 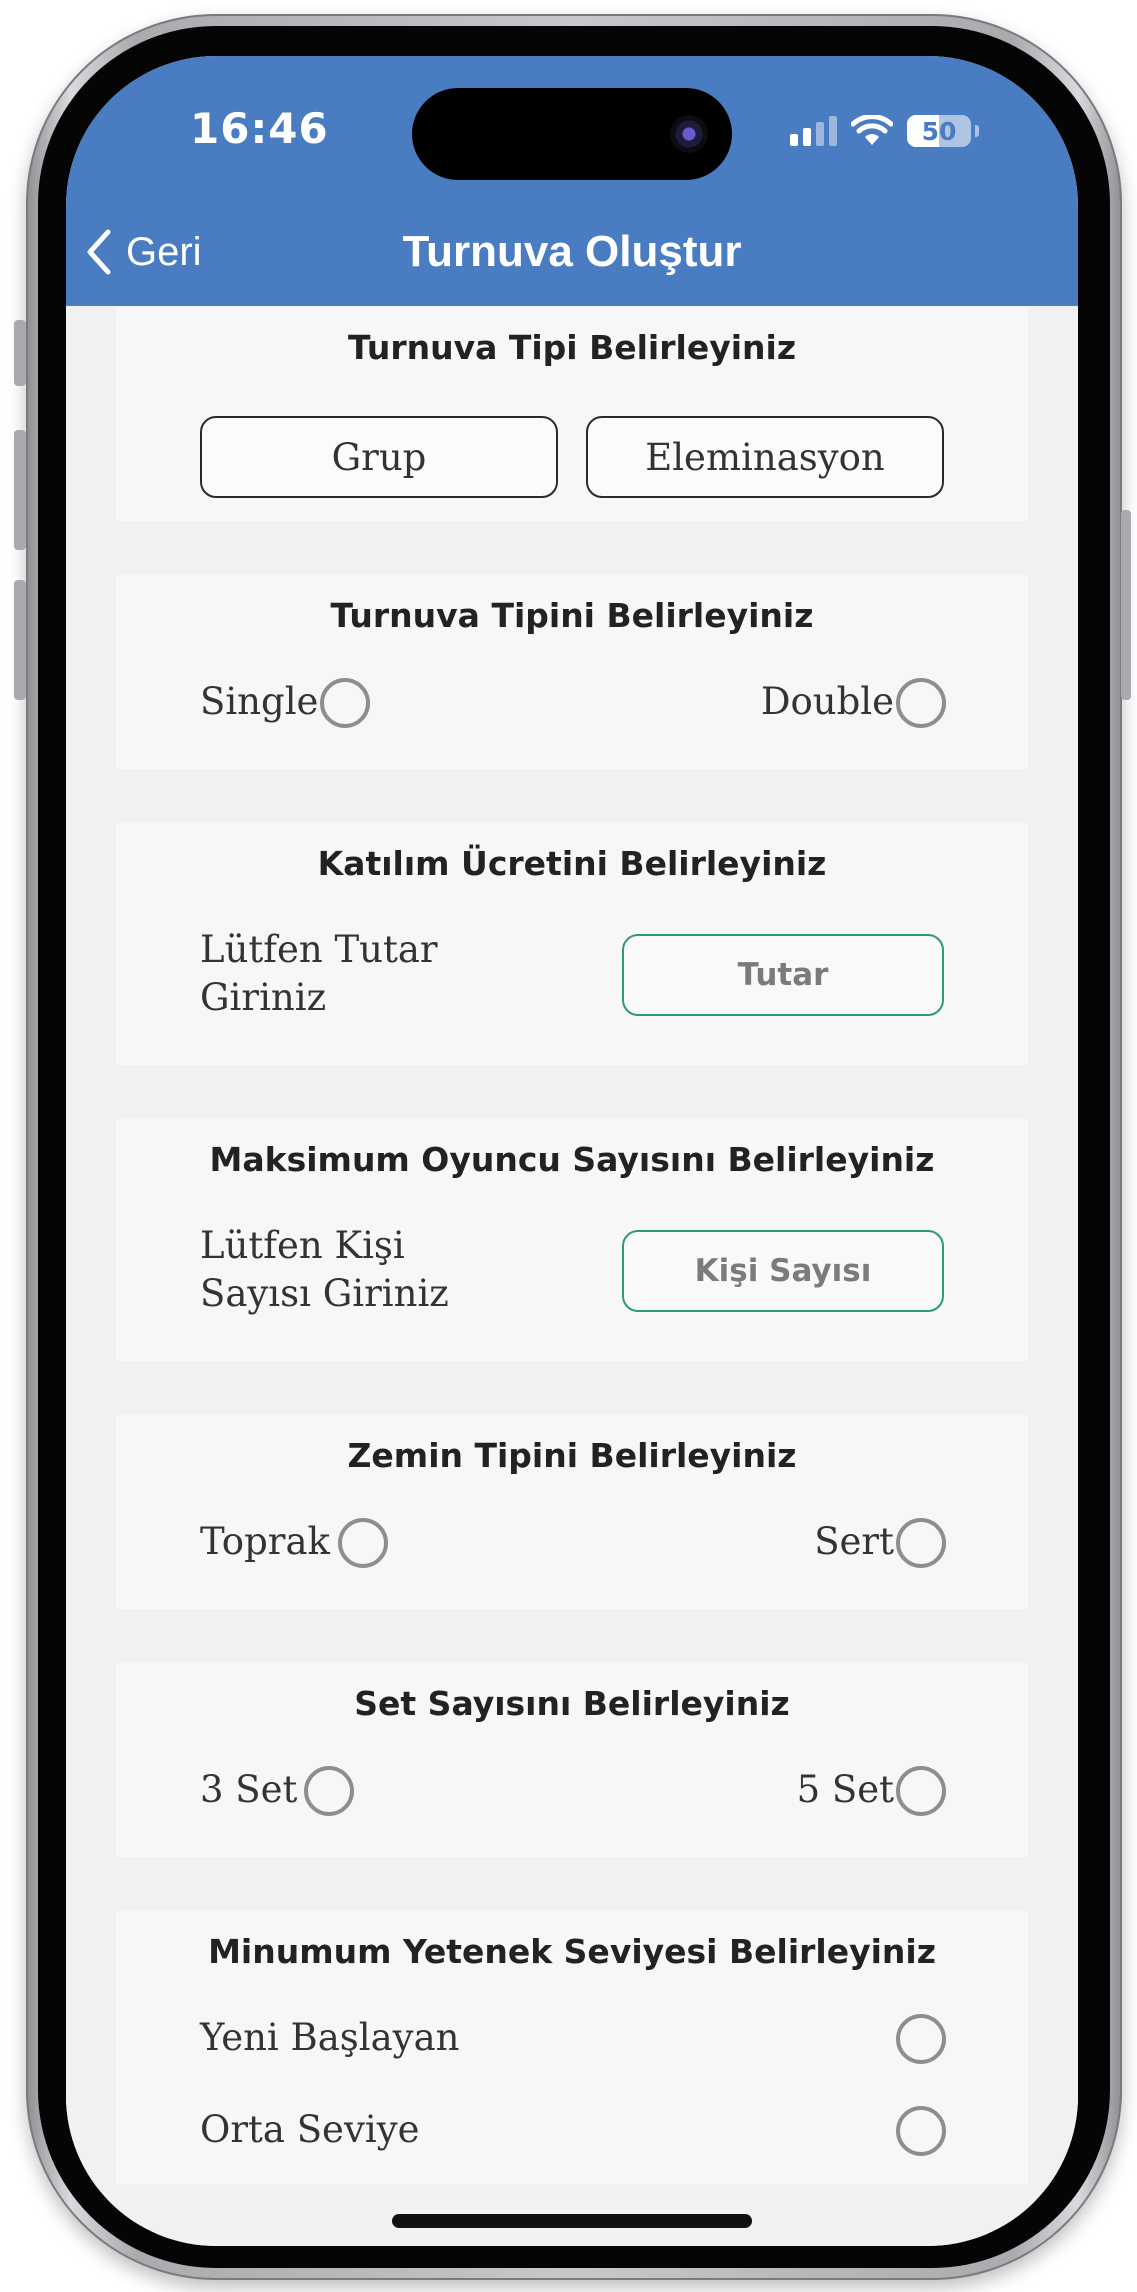 I want to click on beginner-radio, so click(x=921, y=2039).